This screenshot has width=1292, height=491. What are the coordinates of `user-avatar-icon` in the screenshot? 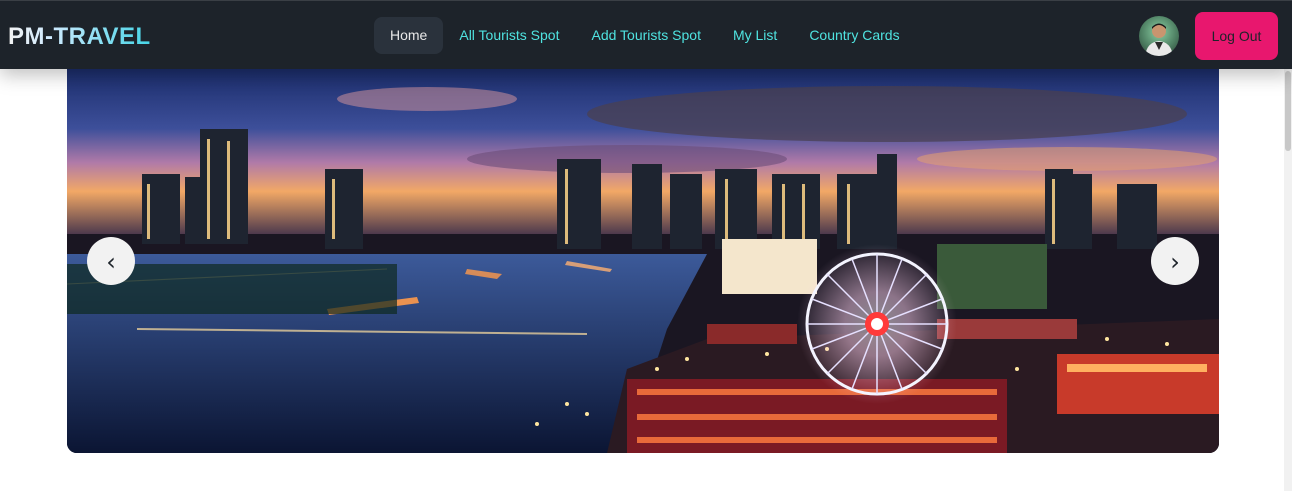 It's located at (1159, 39).